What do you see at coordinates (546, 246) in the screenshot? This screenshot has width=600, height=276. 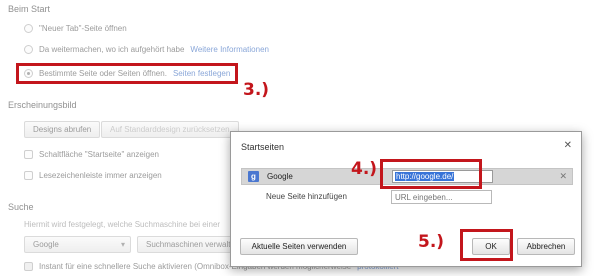 I see `cancel-button: Abbrechen` at bounding box center [546, 246].